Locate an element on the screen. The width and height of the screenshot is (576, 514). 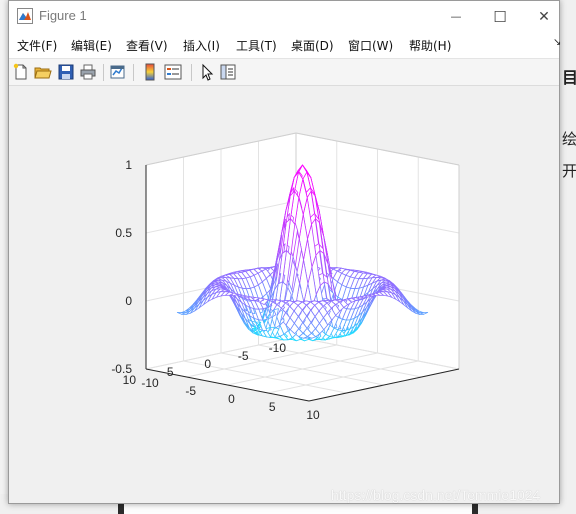
y-tick-label: 0 is located at coordinates (207, 364).